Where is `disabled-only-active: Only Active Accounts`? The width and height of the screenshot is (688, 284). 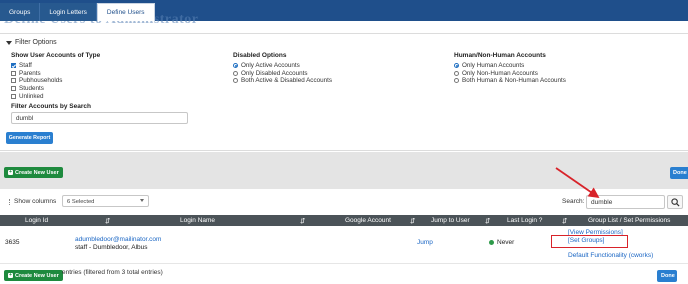 disabled-only-active: Only Active Accounts is located at coordinates (282, 66).